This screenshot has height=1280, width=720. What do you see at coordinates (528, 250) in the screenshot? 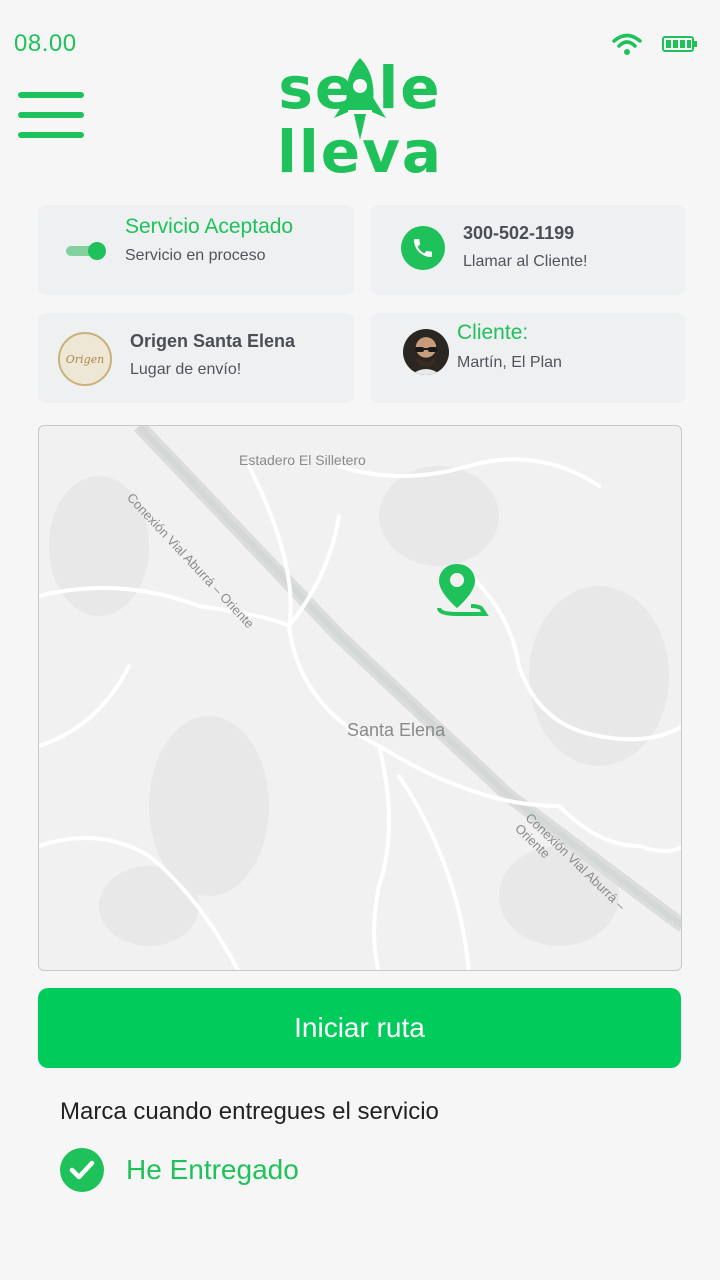
I see `call-client-card: 300-502-1199 Llamar al Cliente!` at bounding box center [528, 250].